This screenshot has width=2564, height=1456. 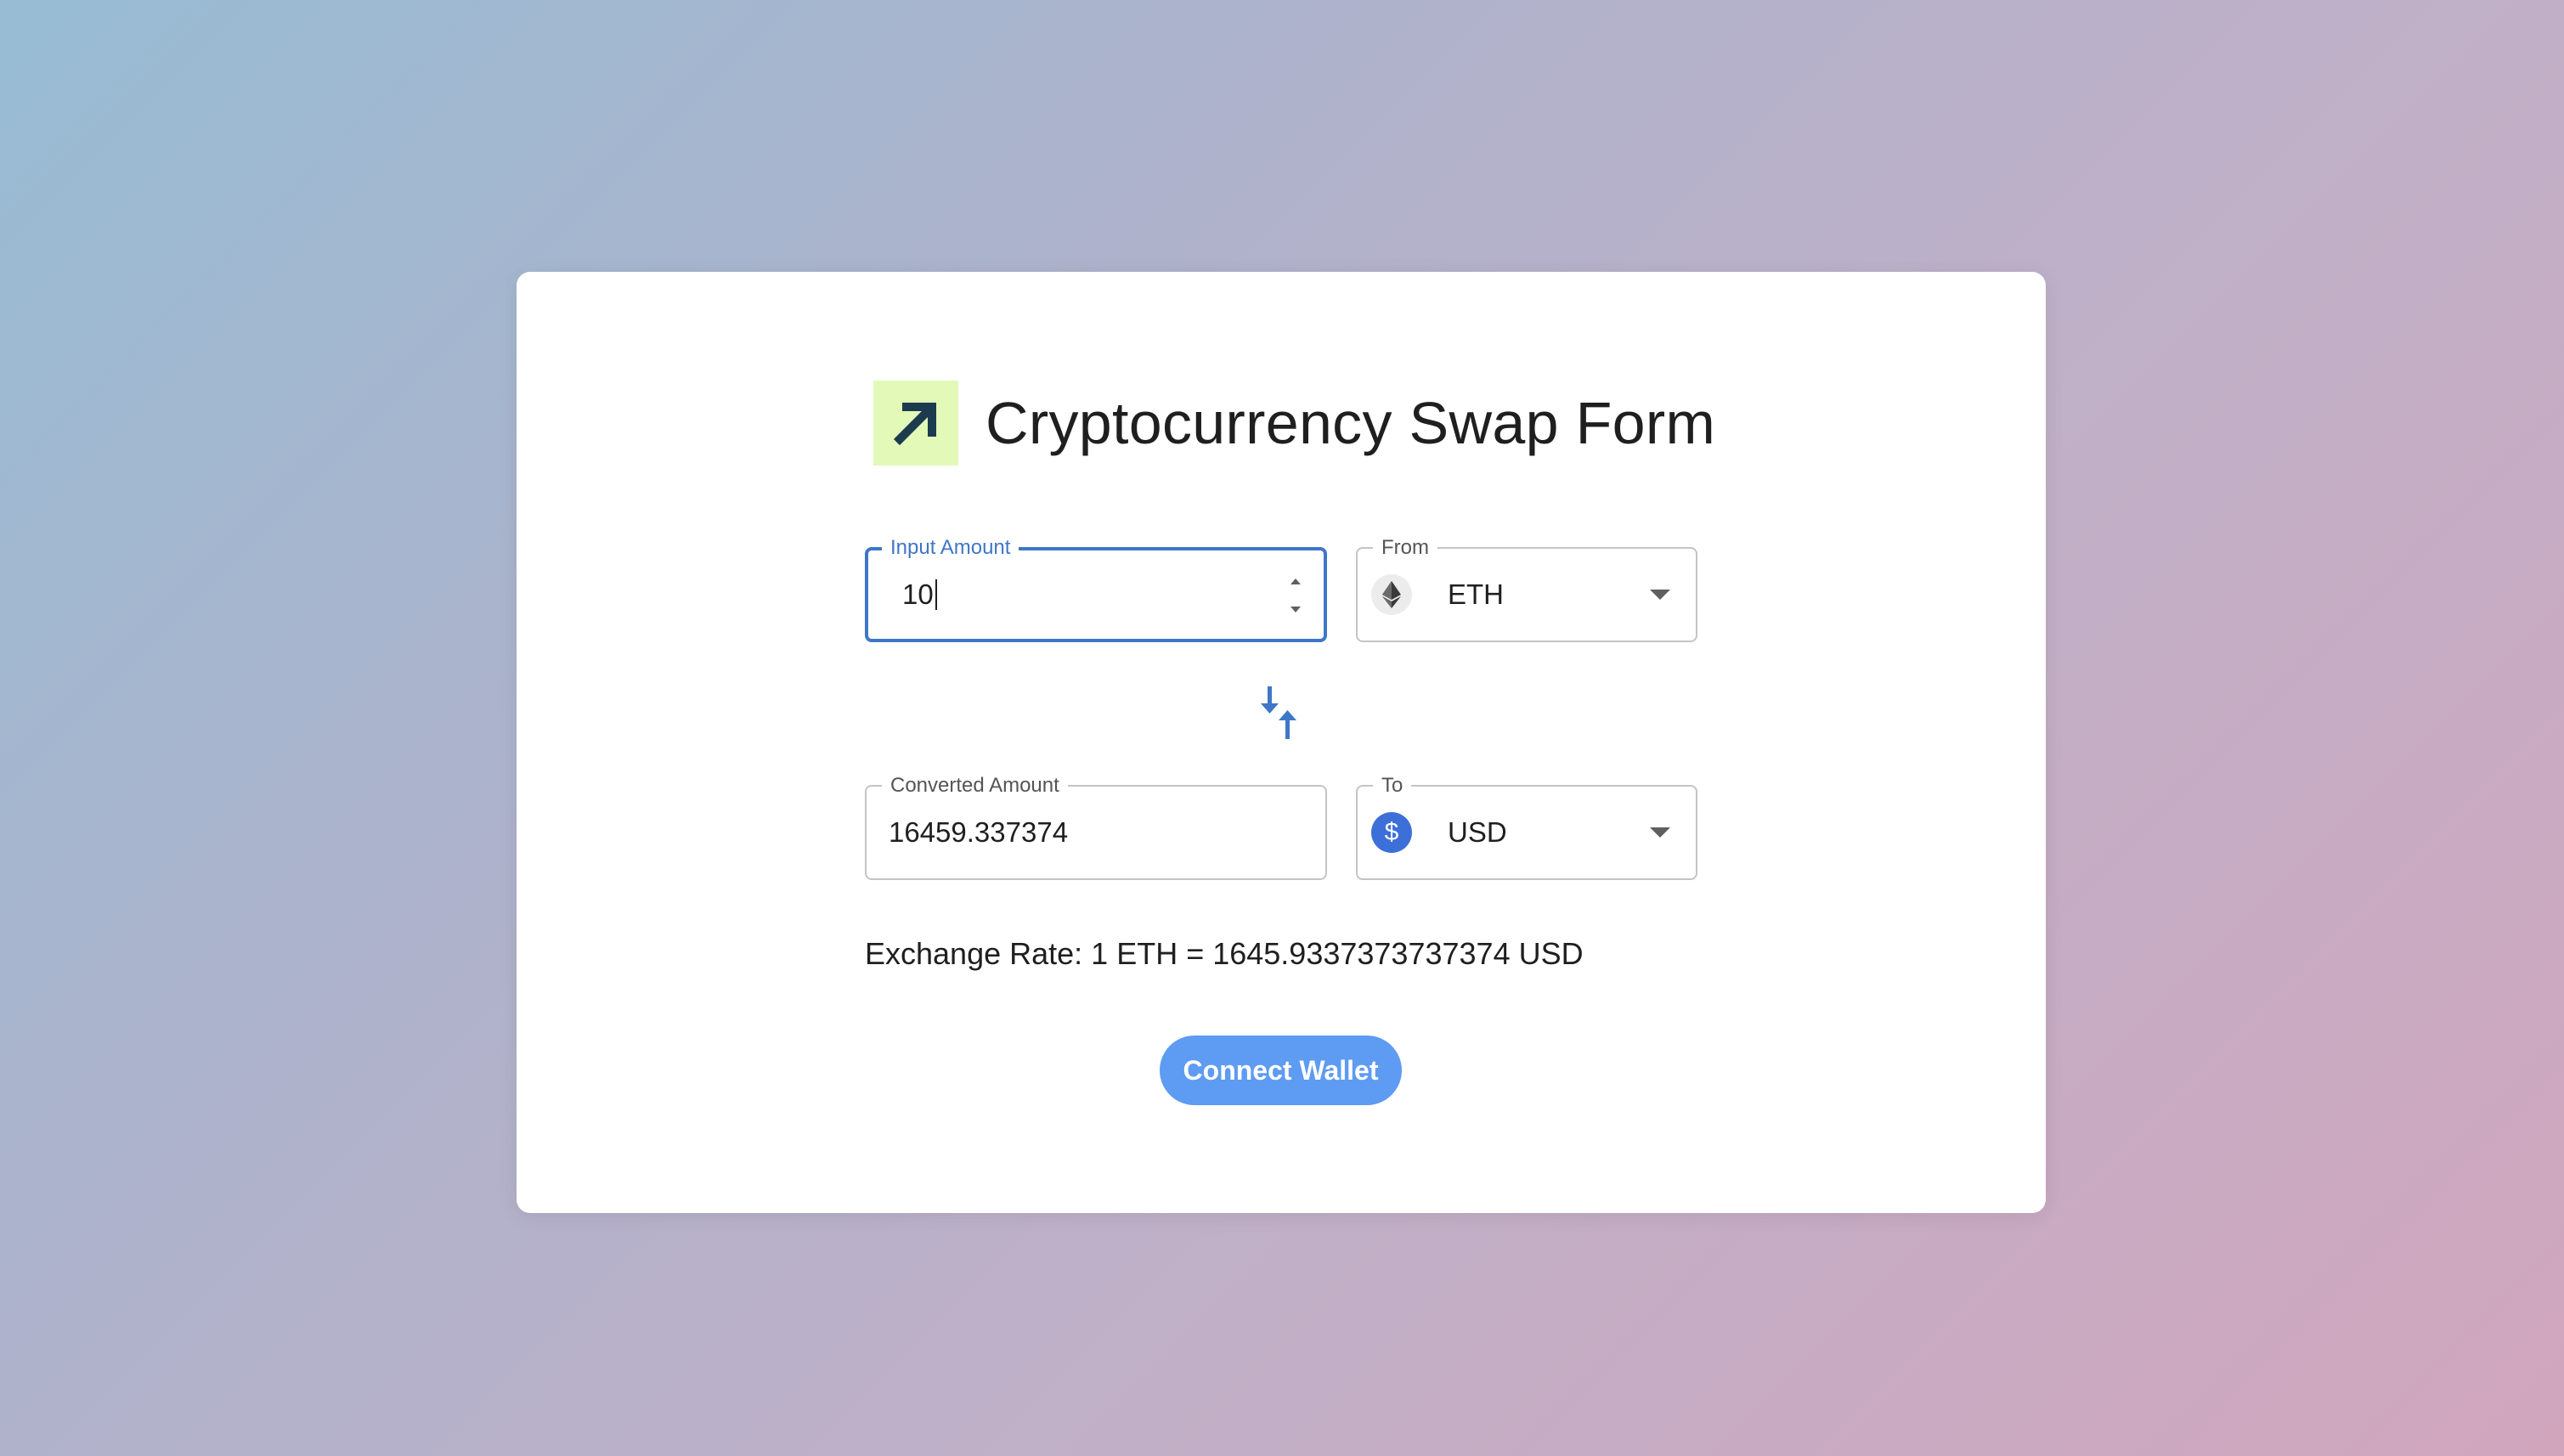 What do you see at coordinates (1295, 596) in the screenshot?
I see `number-stepper` at bounding box center [1295, 596].